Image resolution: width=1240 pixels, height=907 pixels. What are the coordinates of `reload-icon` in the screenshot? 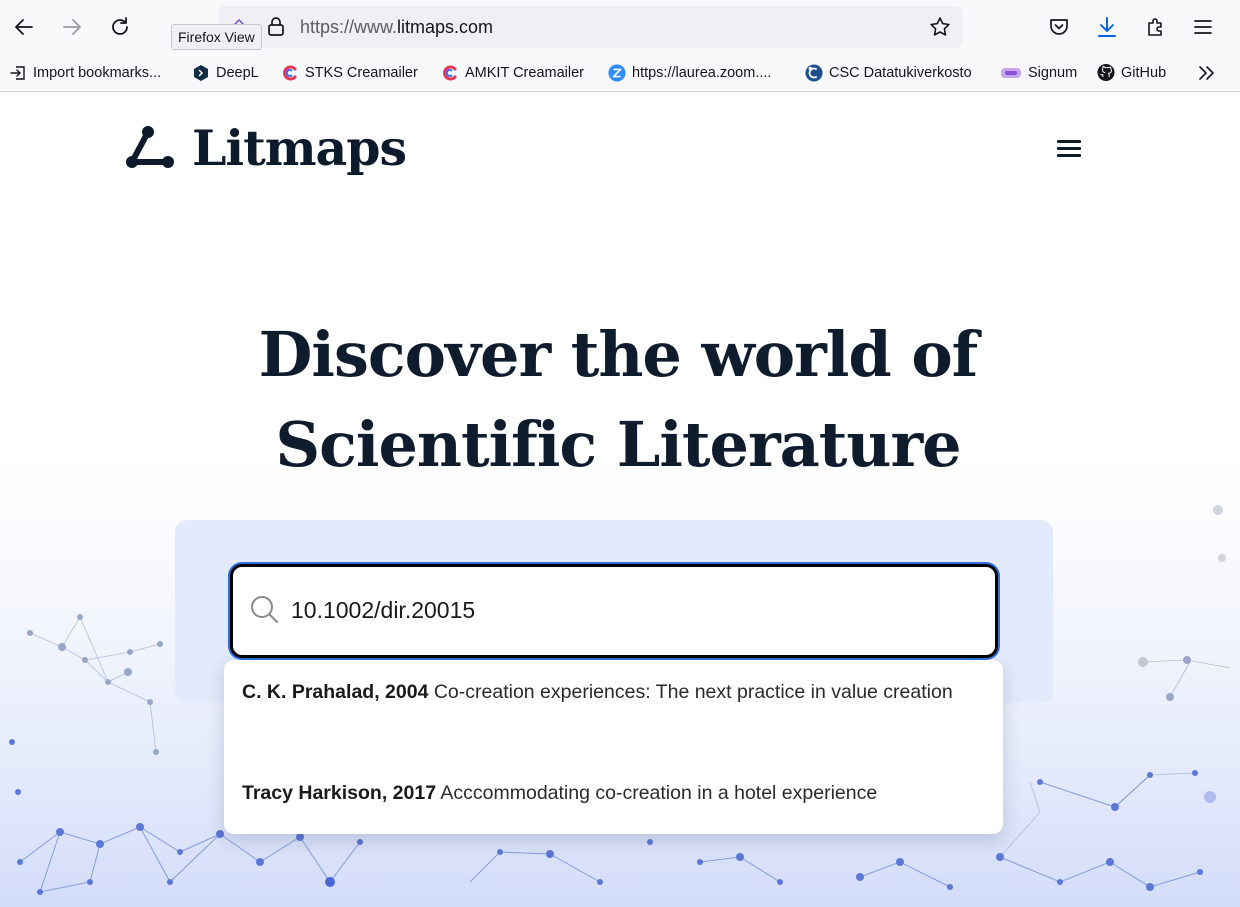 It's located at (120, 26).